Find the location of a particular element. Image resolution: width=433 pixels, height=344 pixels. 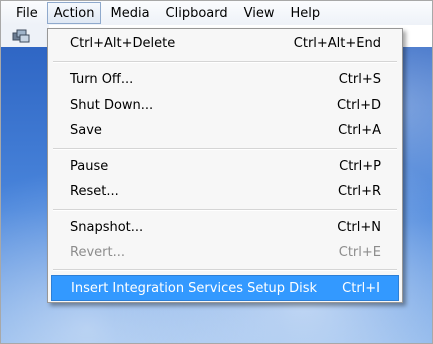

ctrl-alt-del-icon is located at coordinates (21, 36).